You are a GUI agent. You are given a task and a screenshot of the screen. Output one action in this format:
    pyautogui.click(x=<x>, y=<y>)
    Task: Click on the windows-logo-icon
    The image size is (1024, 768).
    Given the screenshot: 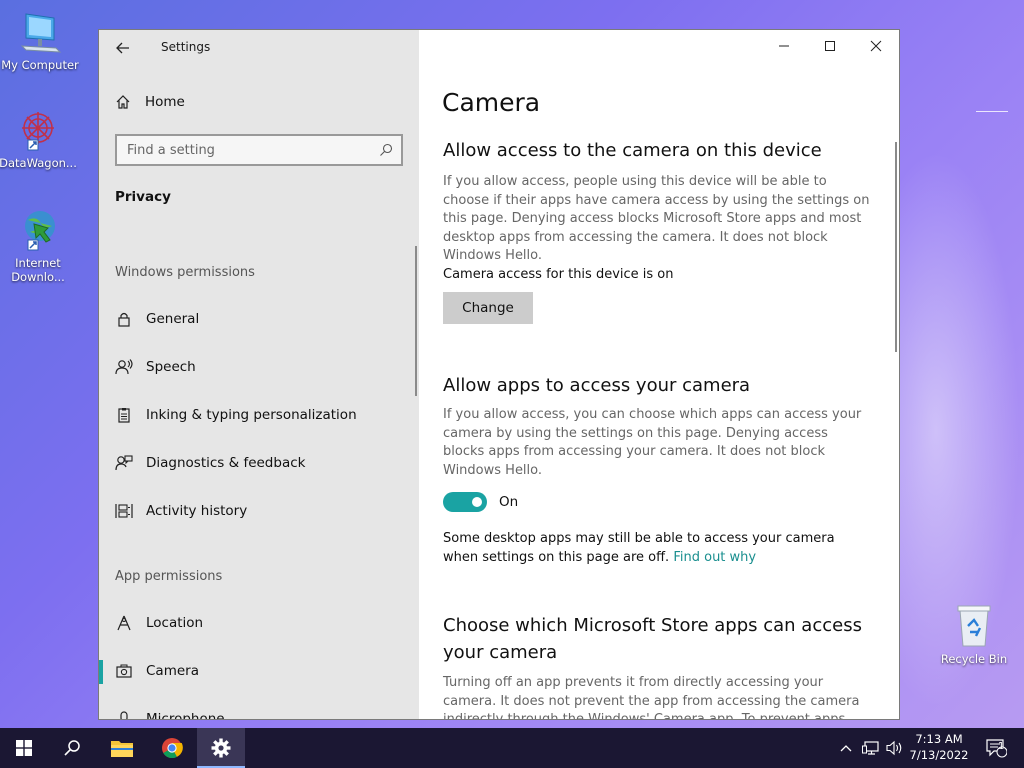 What is the action you would take?
    pyautogui.click(x=24, y=748)
    